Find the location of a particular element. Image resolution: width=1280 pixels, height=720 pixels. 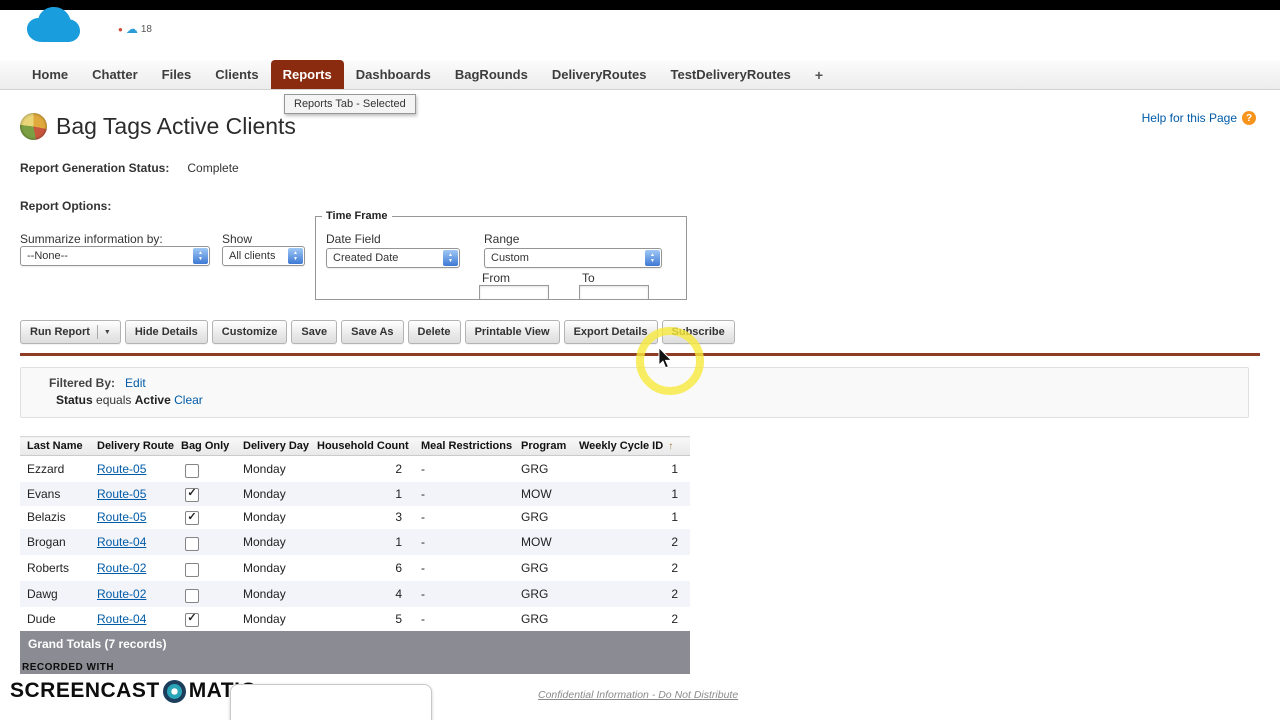

tab-files: Files is located at coordinates (177, 74).